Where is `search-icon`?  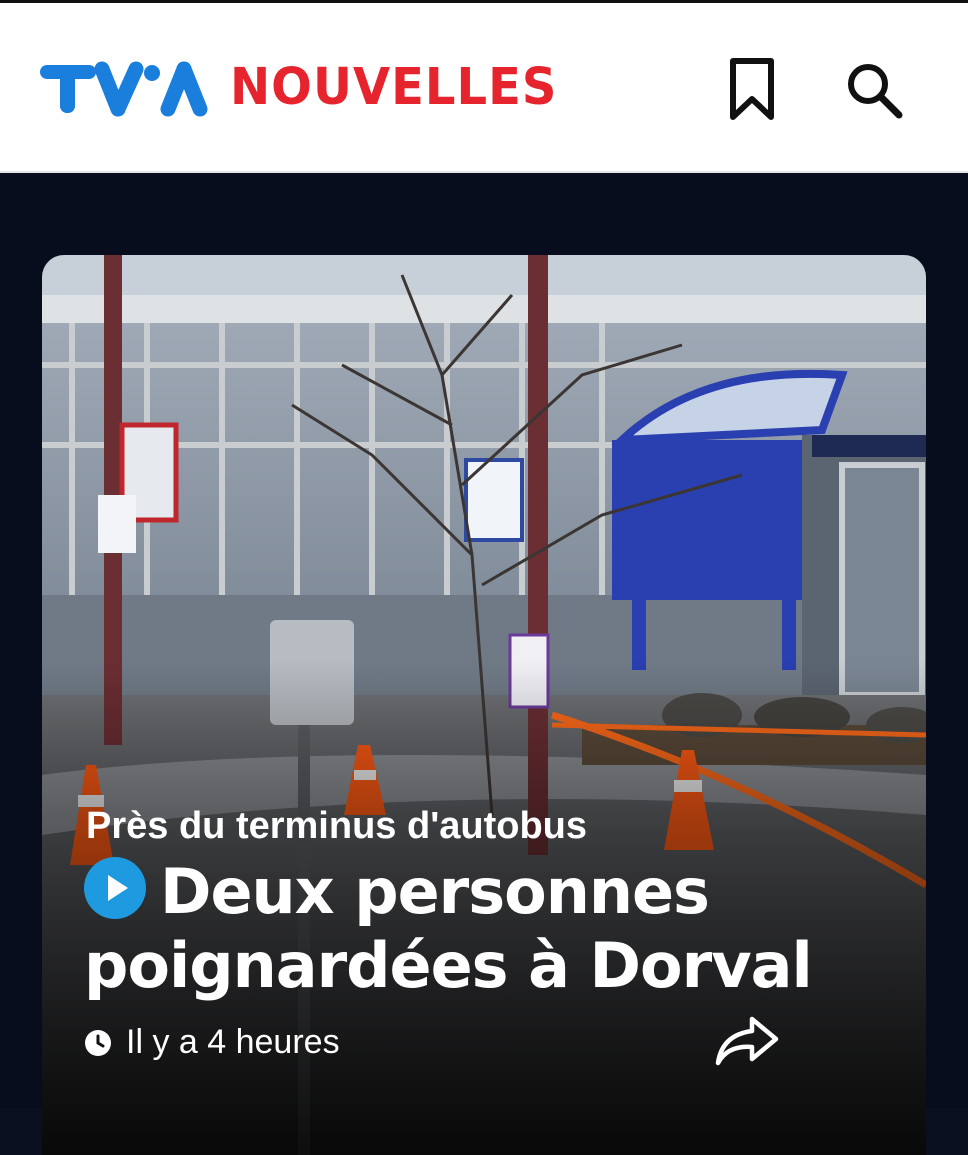 search-icon is located at coordinates (874, 90).